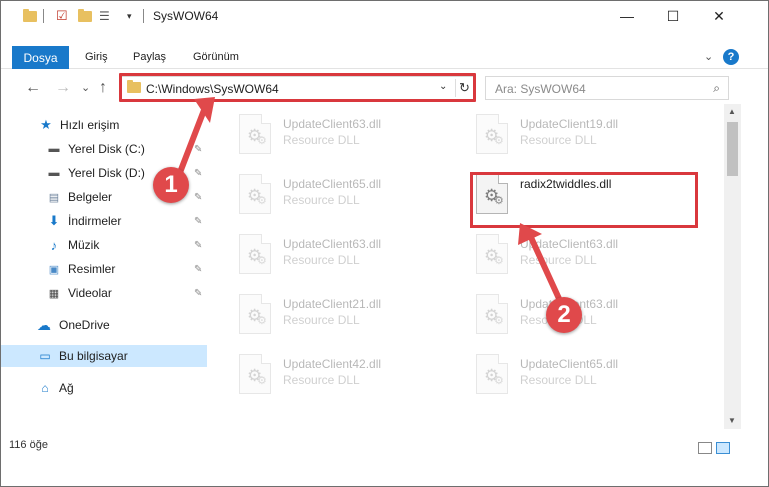  I want to click on arrow-head, so click(204, 110).